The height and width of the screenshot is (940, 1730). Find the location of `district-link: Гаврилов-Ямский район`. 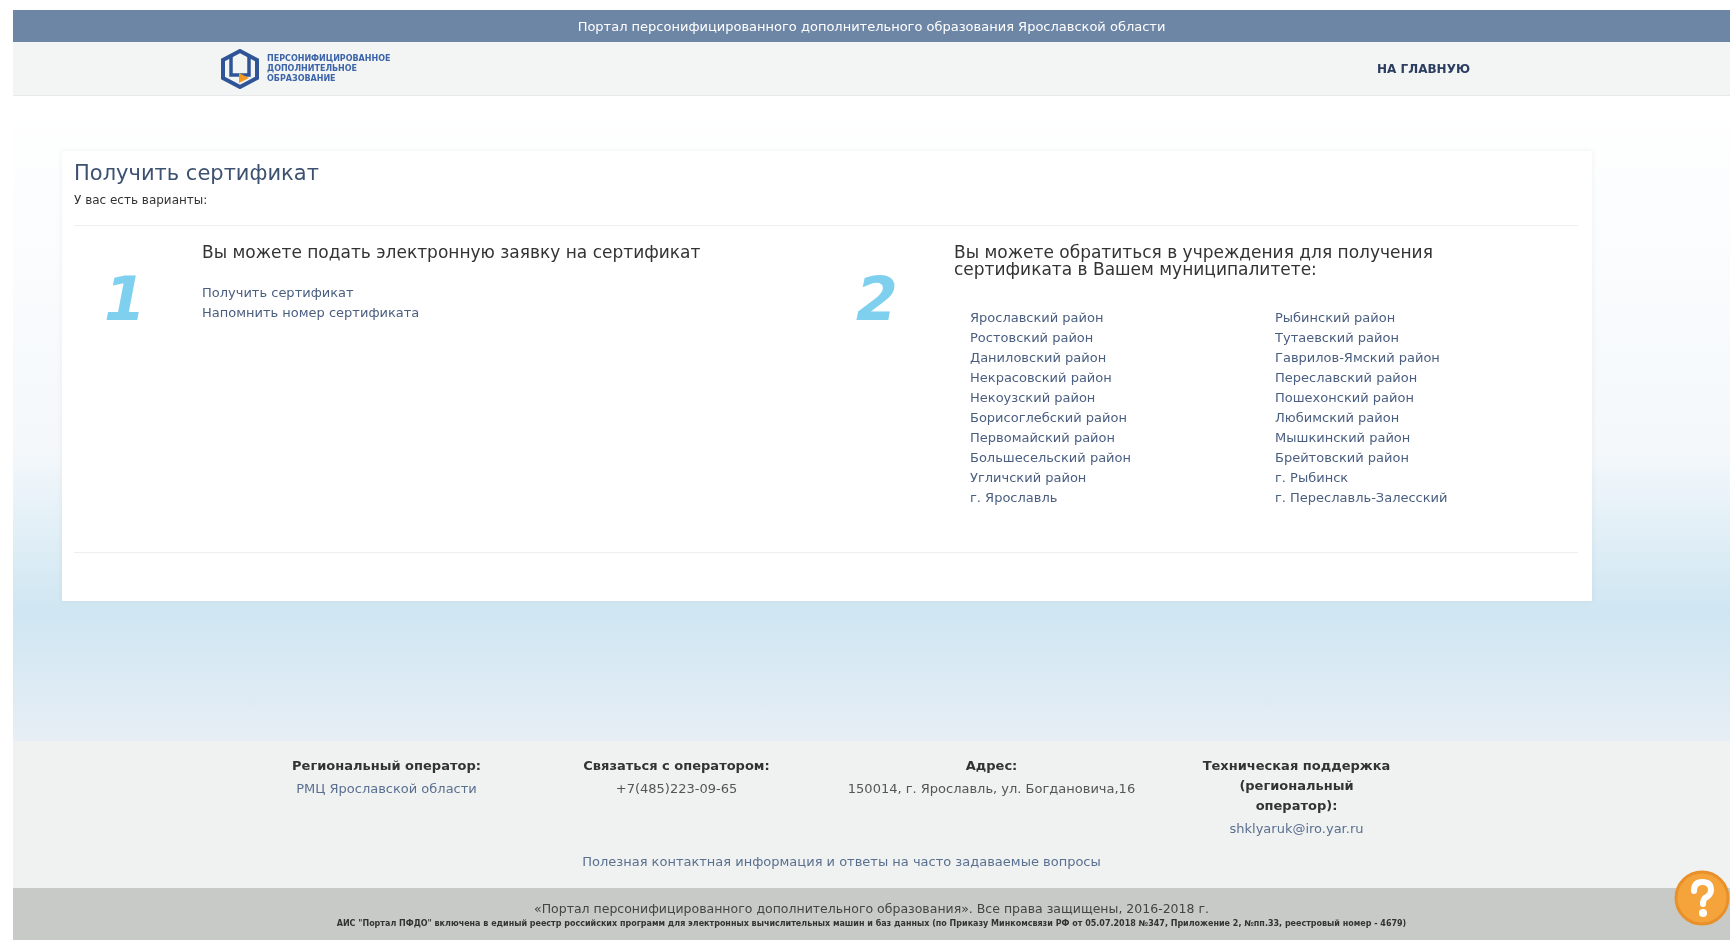

district-link: Гаврилов-Ямский район is located at coordinates (1375, 358).